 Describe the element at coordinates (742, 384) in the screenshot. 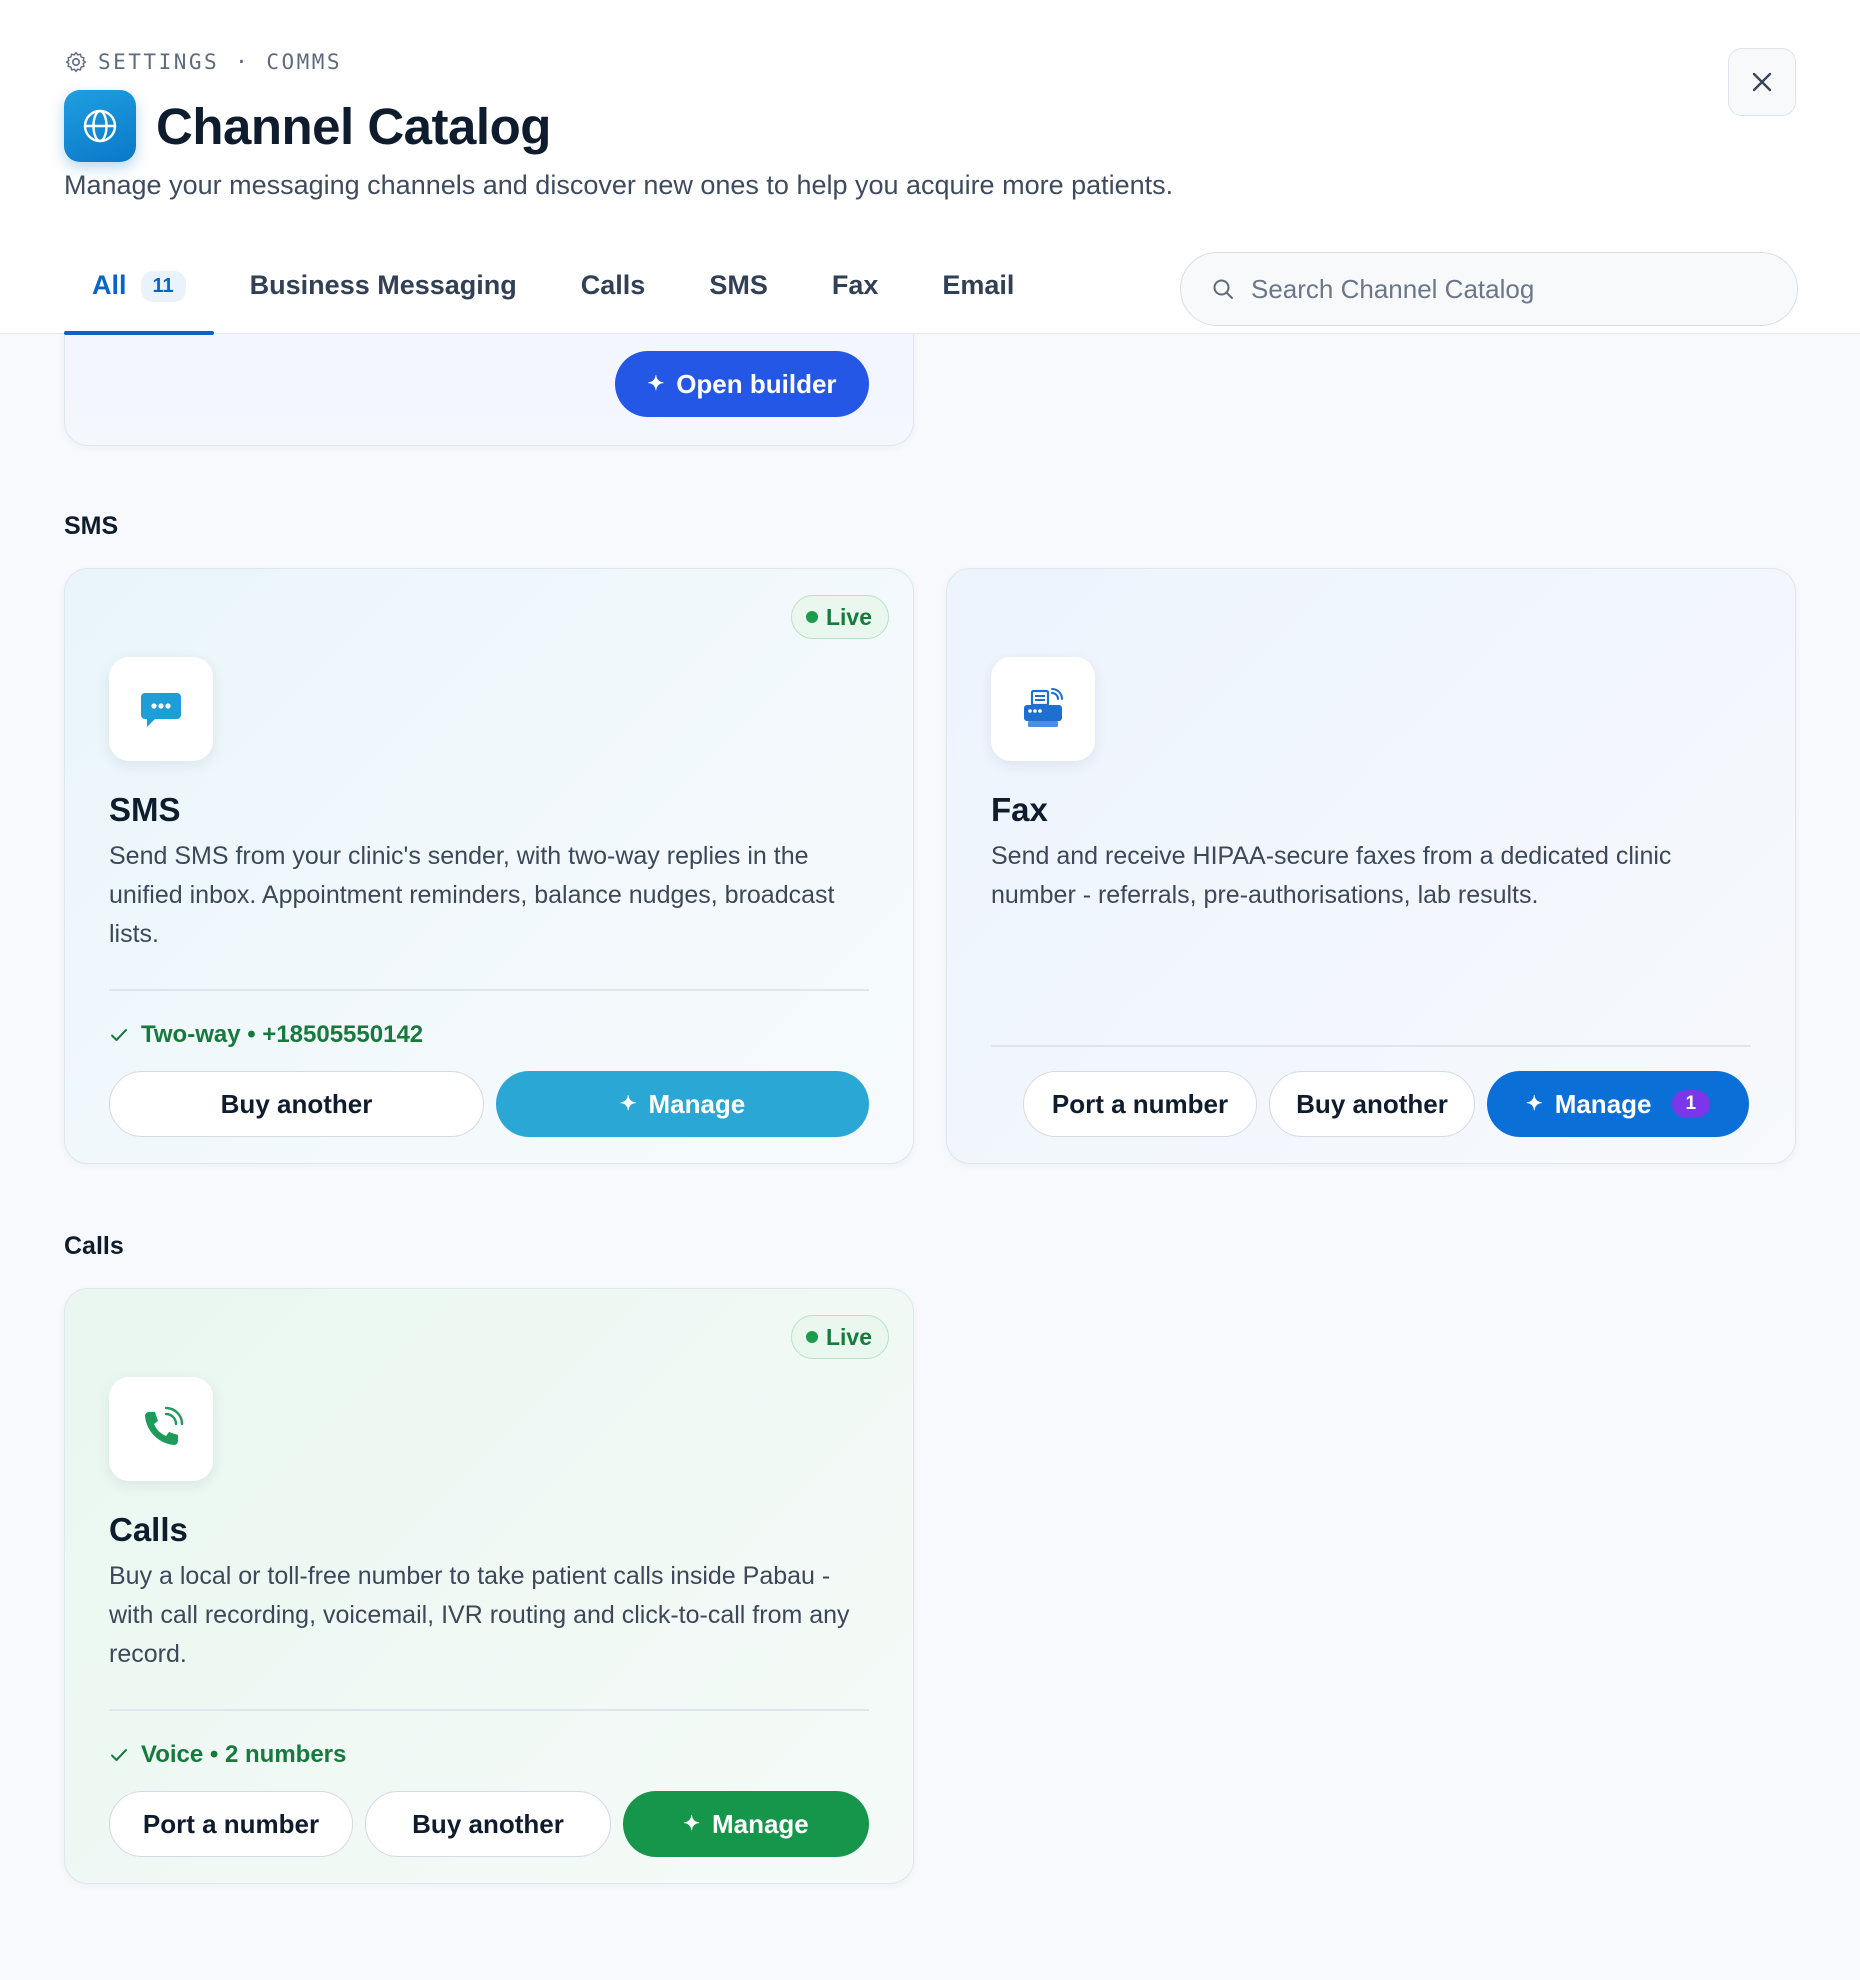

I see `open-builder-button: ✦ Open builder` at that location.